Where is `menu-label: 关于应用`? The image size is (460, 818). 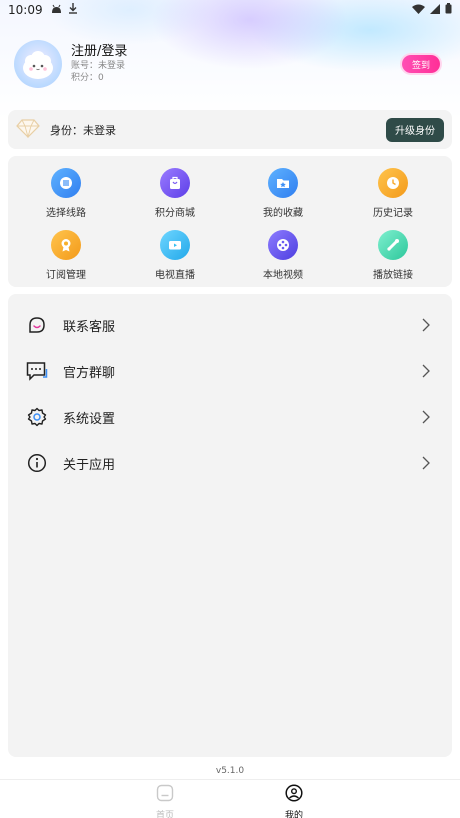
menu-label: 关于应用 is located at coordinates (89, 465).